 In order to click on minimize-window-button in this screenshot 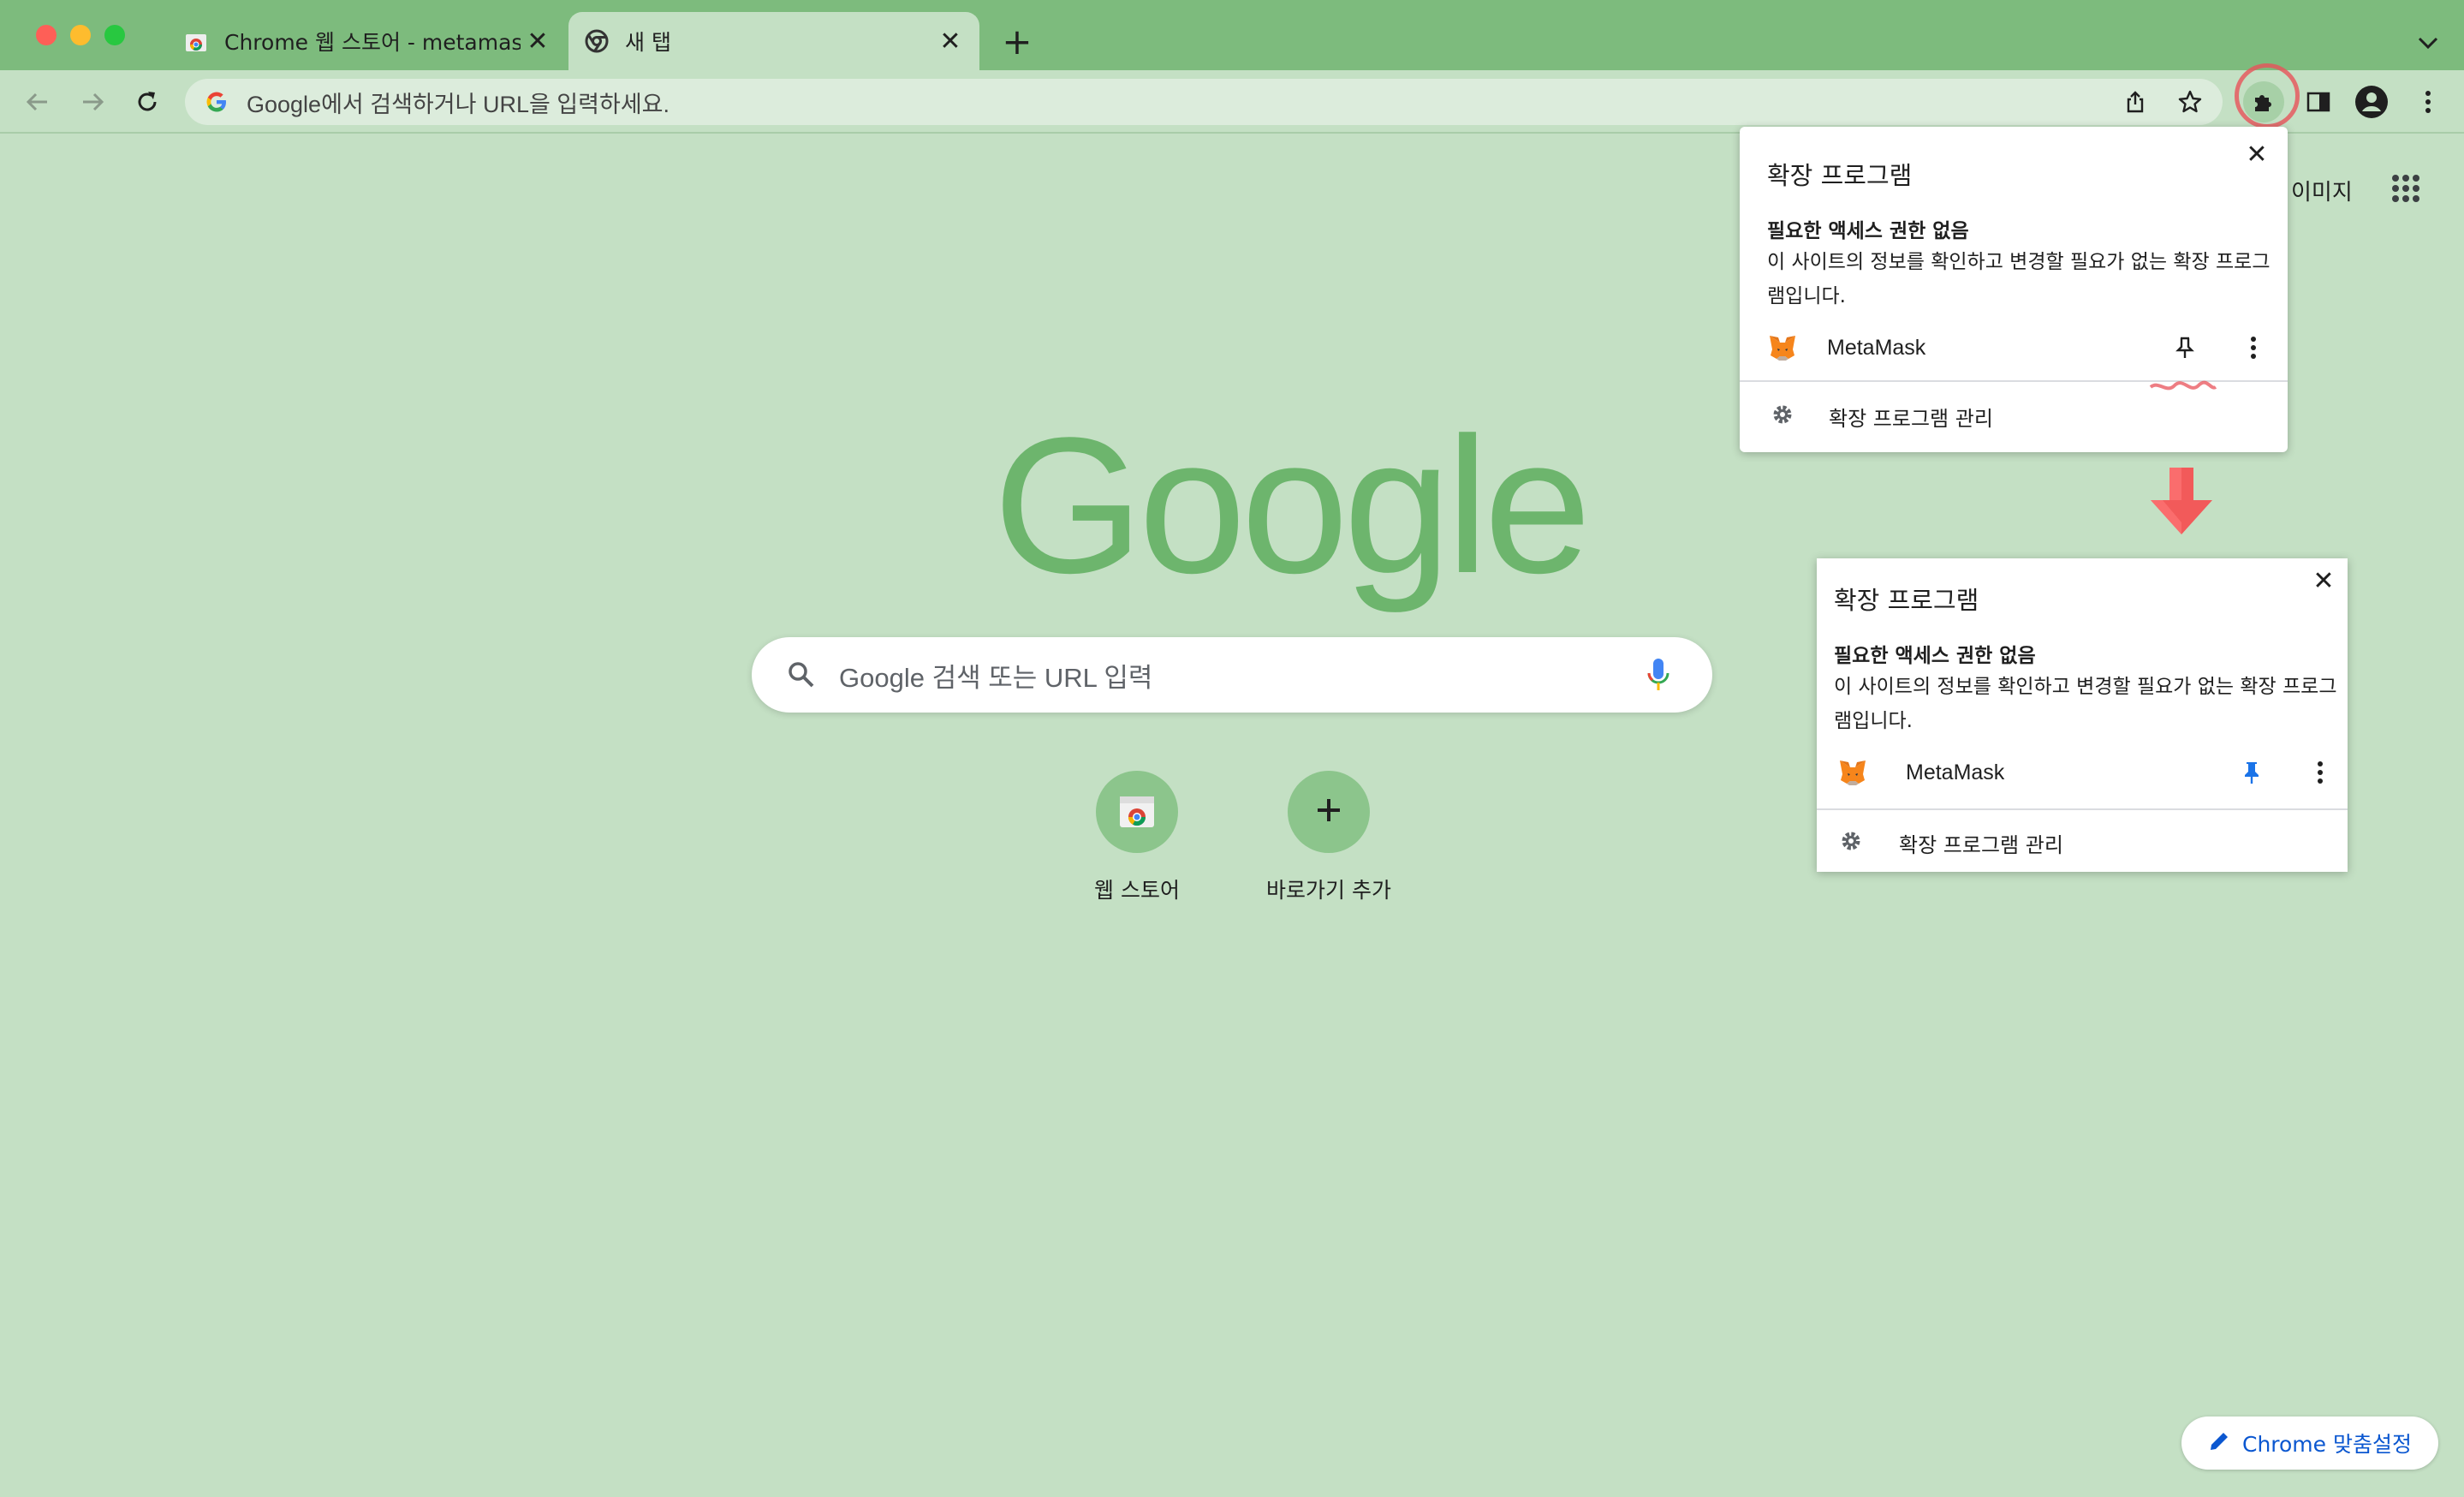, I will do `click(80, 35)`.